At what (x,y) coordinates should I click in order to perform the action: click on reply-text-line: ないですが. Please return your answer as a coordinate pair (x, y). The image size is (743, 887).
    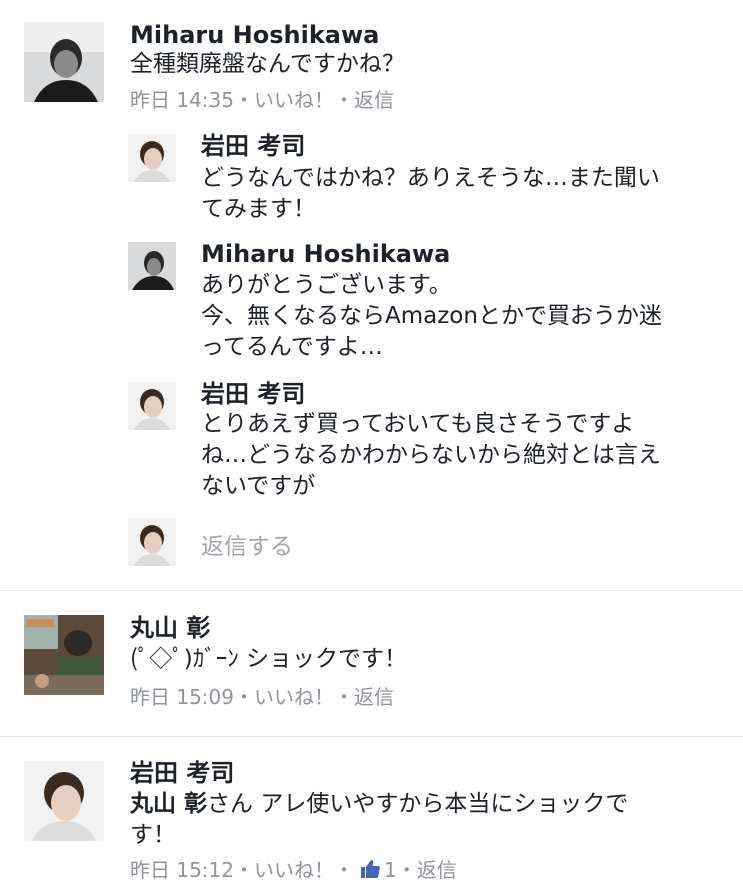
    Looking at the image, I should click on (258, 486).